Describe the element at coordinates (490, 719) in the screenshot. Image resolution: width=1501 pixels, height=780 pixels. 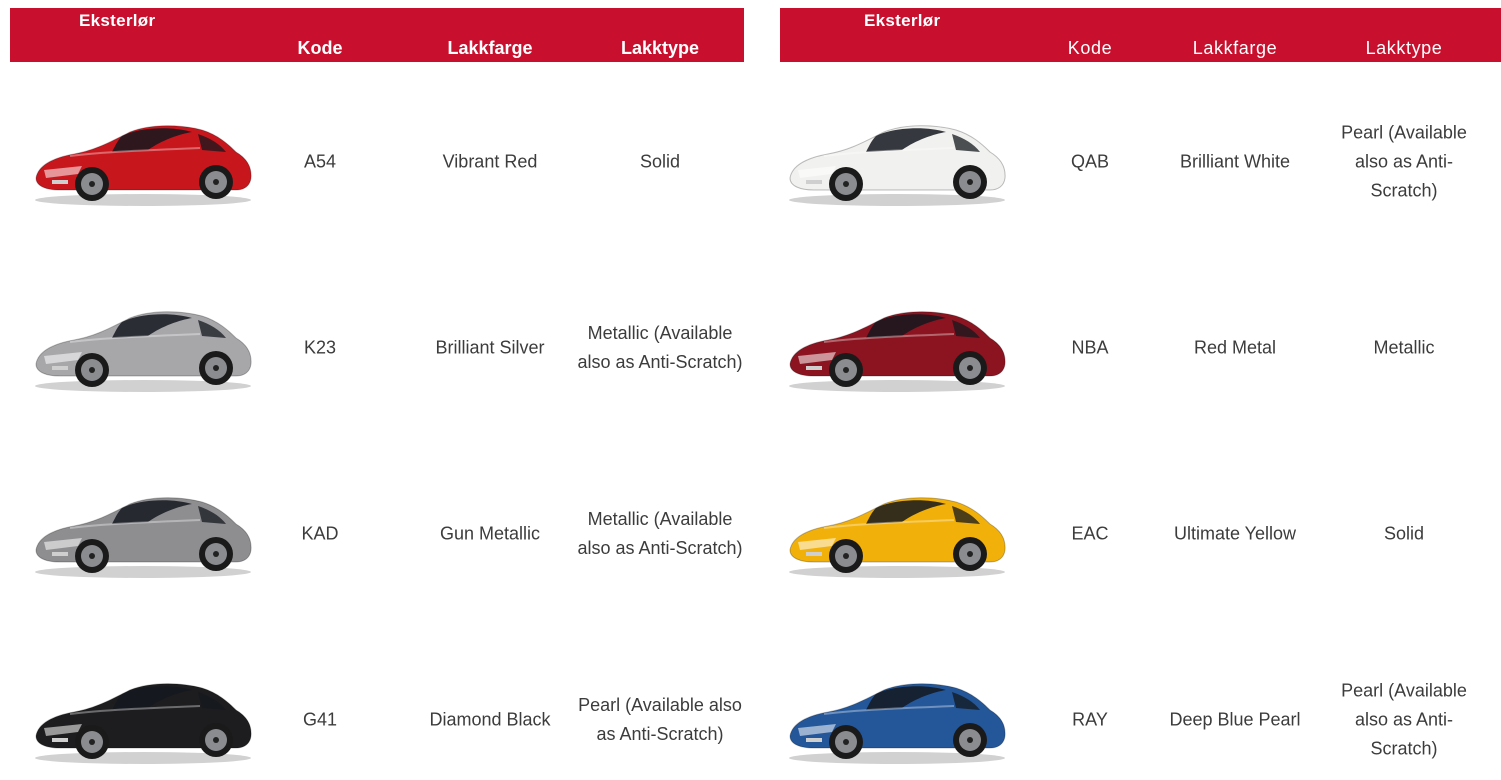
I see `cell-color: Diamond Black` at that location.